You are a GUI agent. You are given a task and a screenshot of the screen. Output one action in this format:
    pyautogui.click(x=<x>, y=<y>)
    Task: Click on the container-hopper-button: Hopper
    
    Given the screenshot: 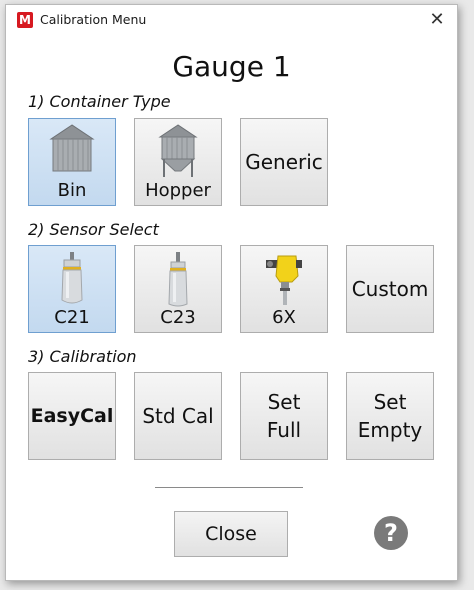 What is the action you would take?
    pyautogui.click(x=178, y=162)
    